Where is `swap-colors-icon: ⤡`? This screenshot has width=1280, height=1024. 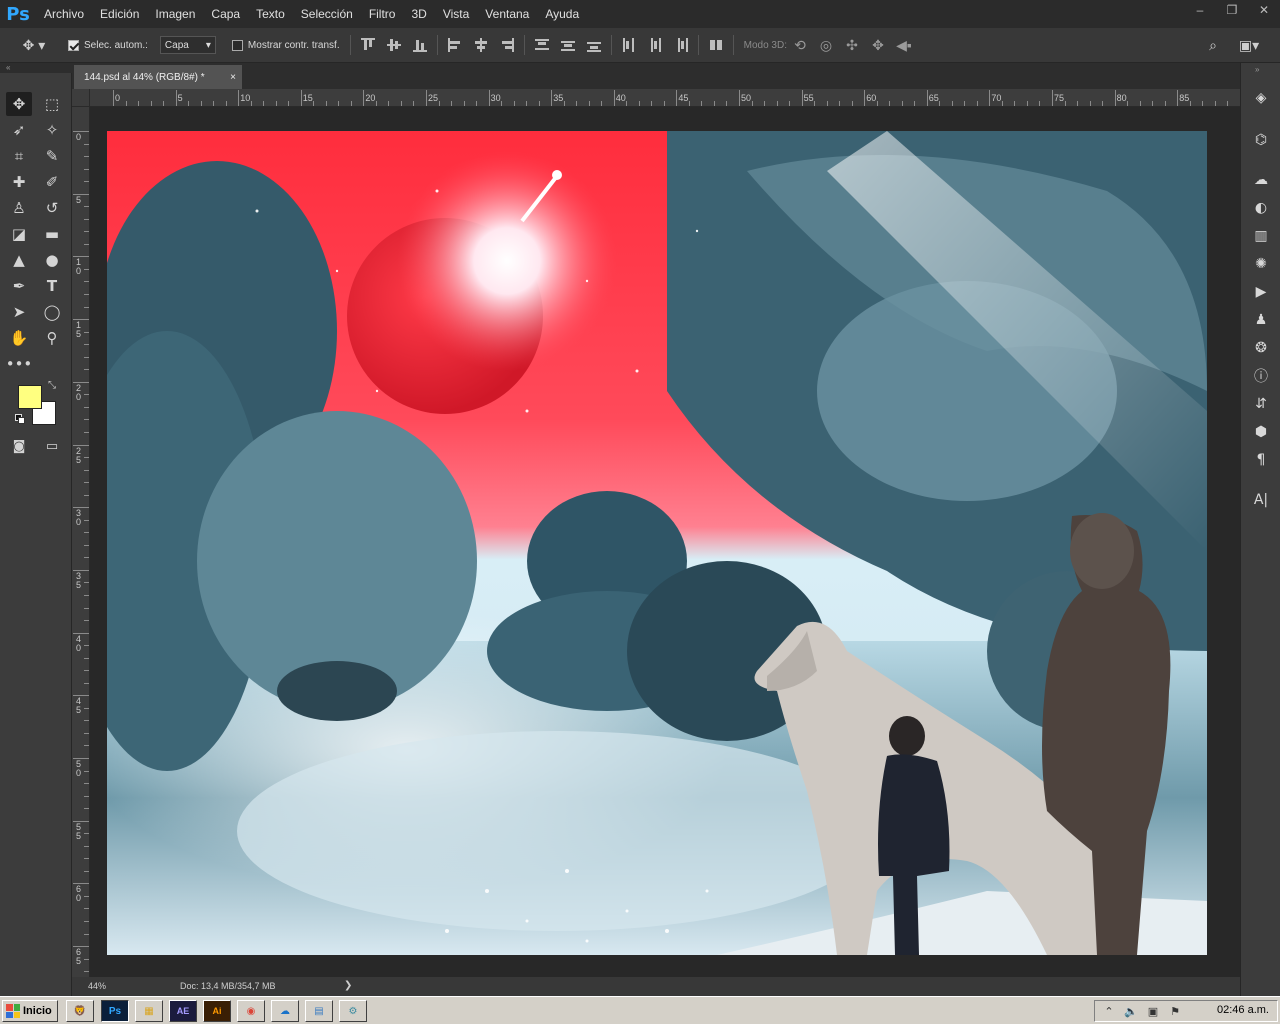
swap-colors-icon: ⤡ is located at coordinates (52, 385).